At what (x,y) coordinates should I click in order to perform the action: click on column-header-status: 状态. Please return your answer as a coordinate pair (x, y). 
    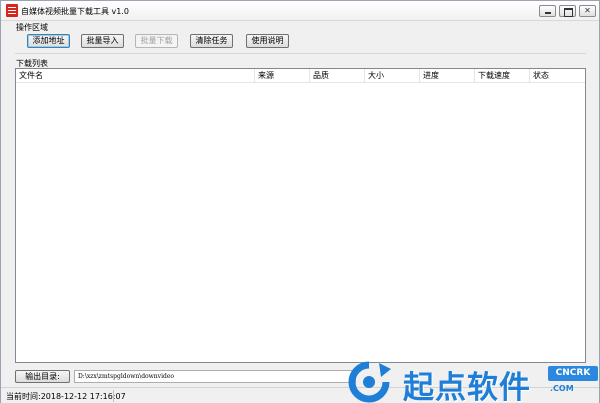
    Looking at the image, I should click on (557, 76).